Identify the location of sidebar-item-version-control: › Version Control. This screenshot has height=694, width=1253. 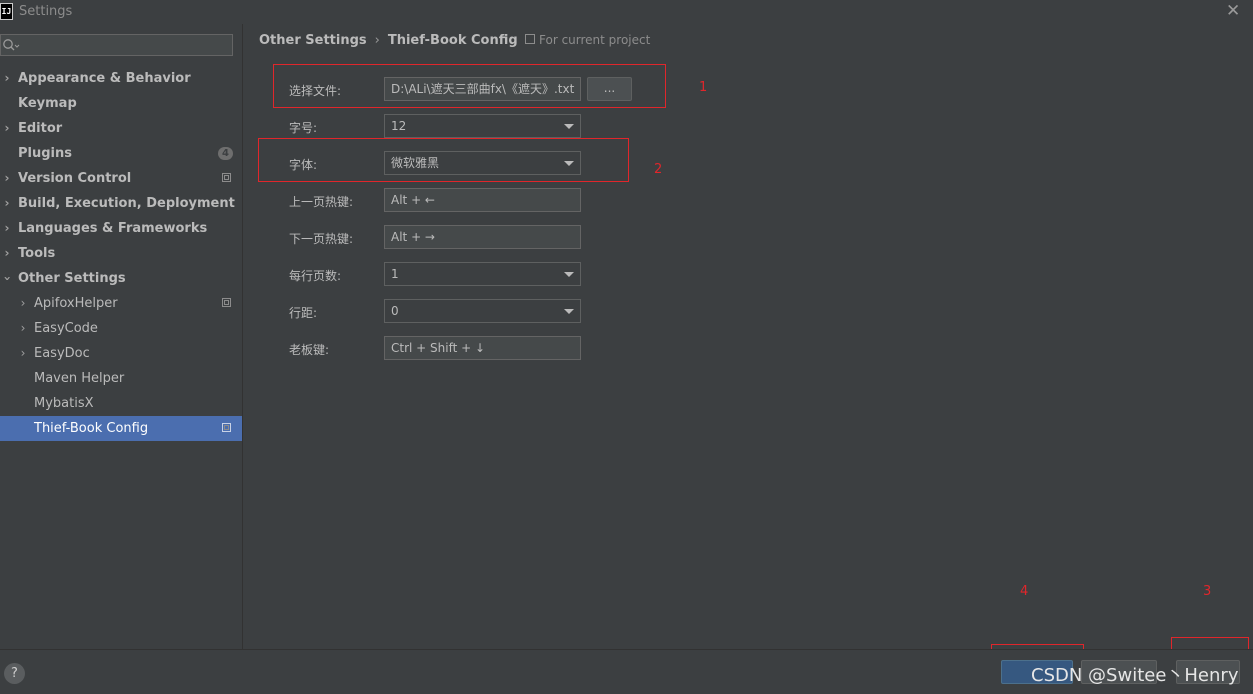
(121, 178).